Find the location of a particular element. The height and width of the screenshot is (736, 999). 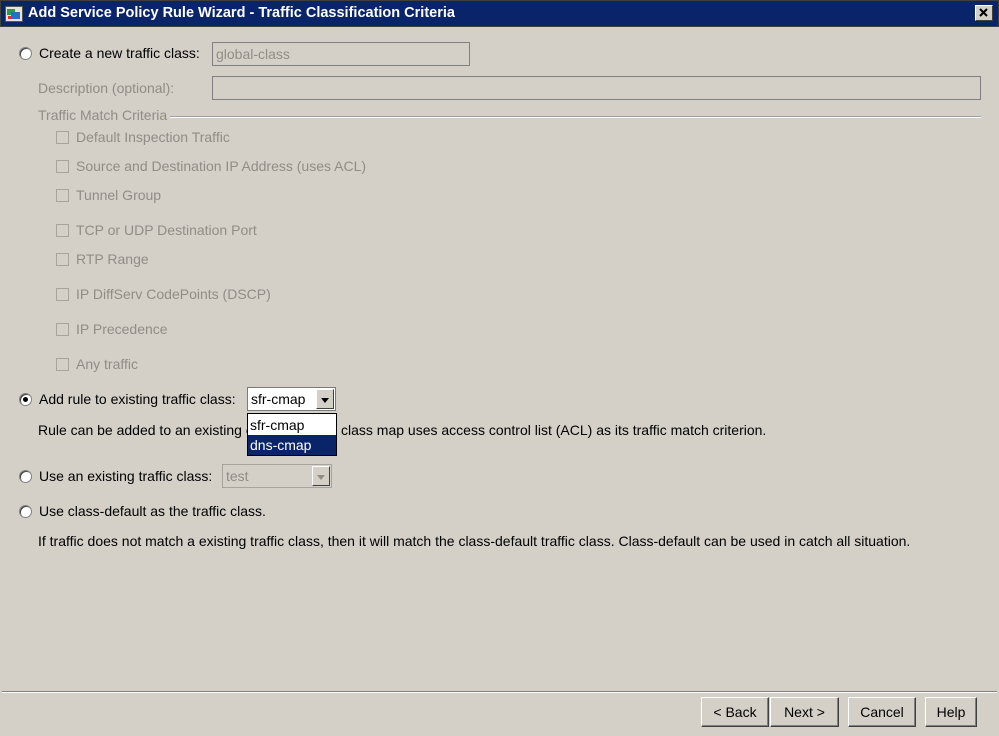

help-button: Help is located at coordinates (951, 712).